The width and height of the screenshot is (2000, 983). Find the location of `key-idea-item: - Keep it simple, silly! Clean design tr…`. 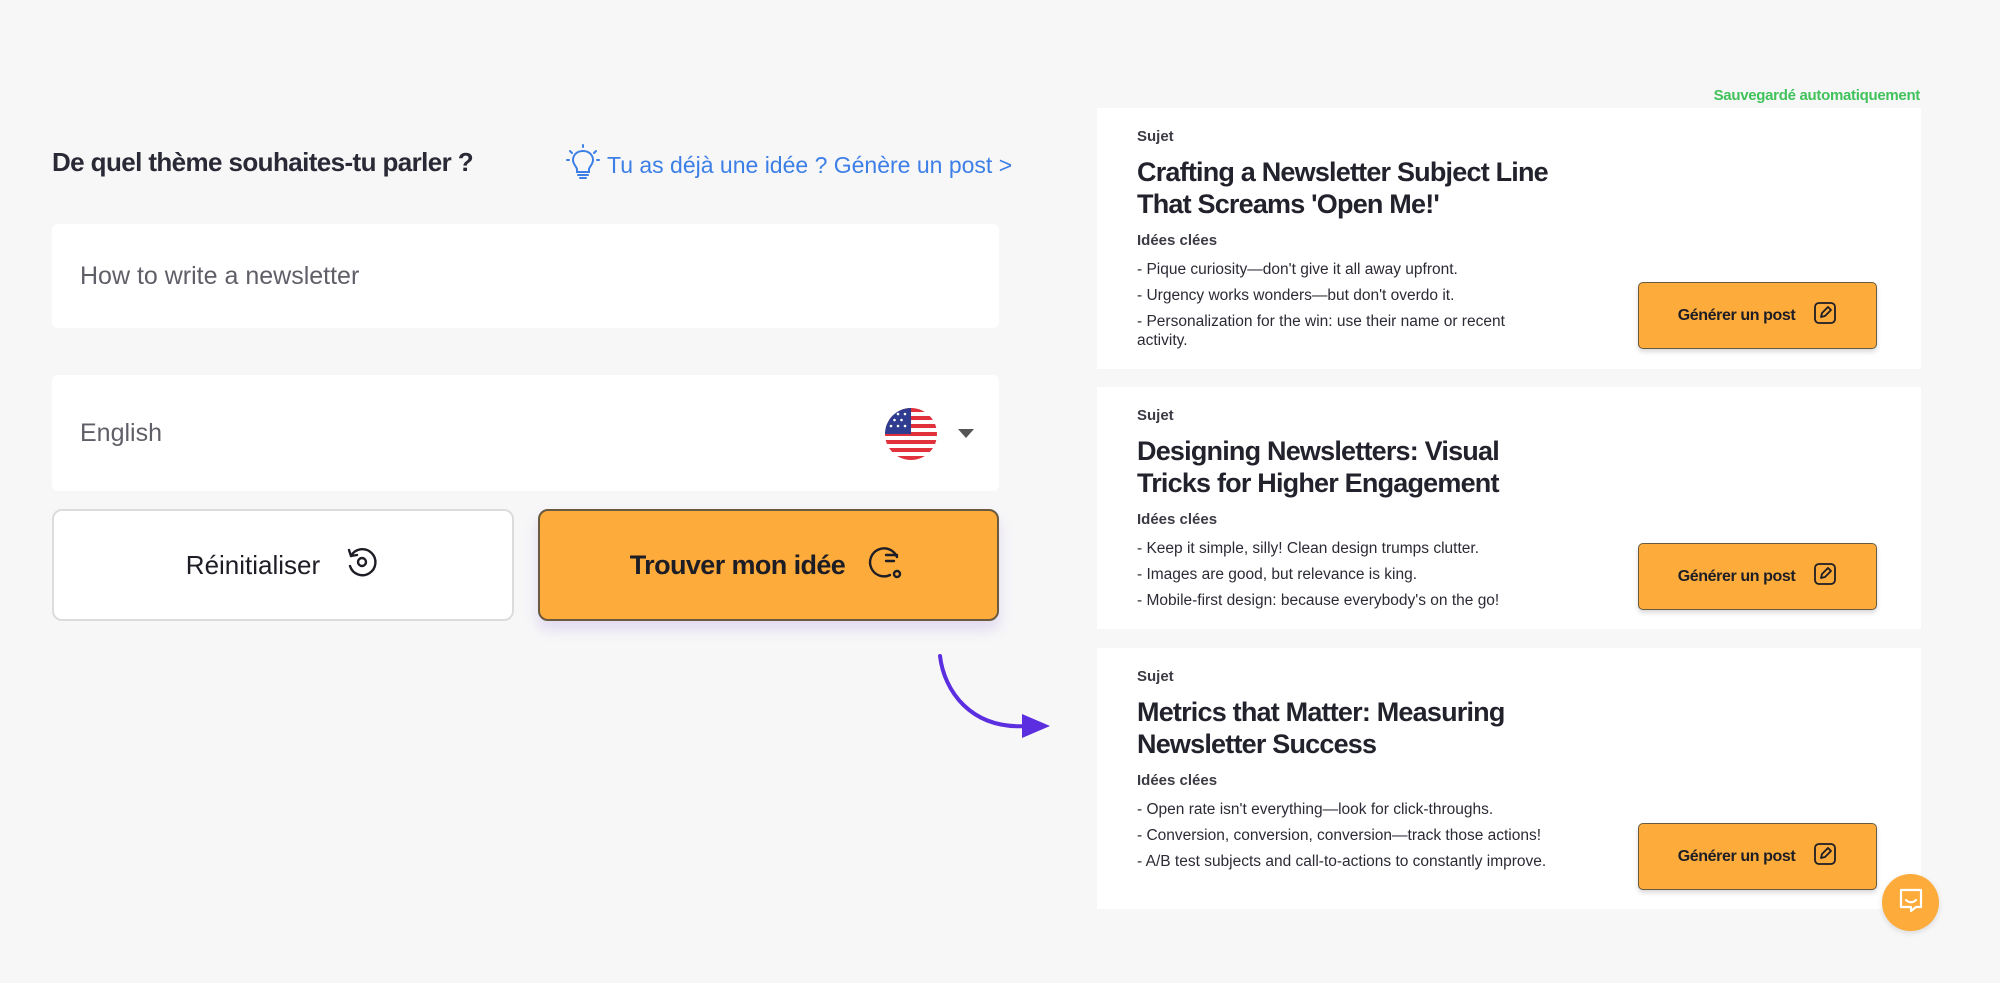

key-idea-item: - Keep it simple, silly! Clean design tr… is located at coordinates (1308, 548).